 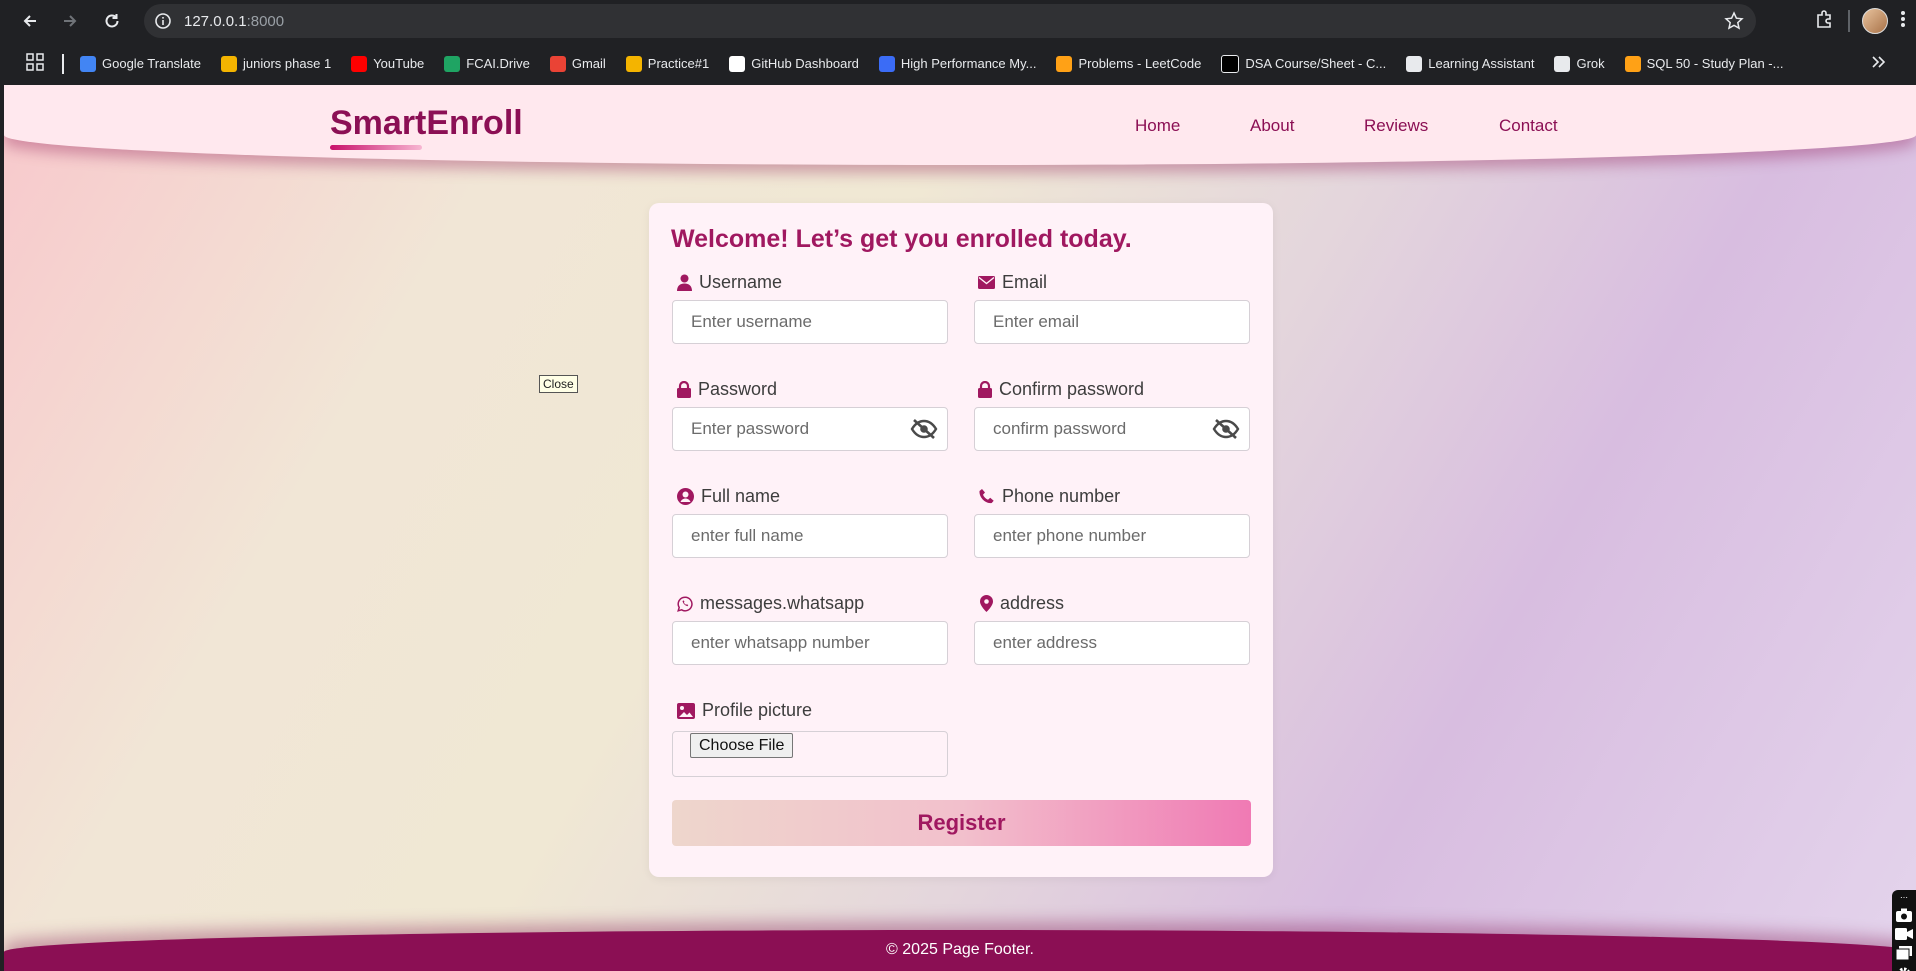 What do you see at coordinates (1061, 389) in the screenshot?
I see `confirm-password-label: Confirm password` at bounding box center [1061, 389].